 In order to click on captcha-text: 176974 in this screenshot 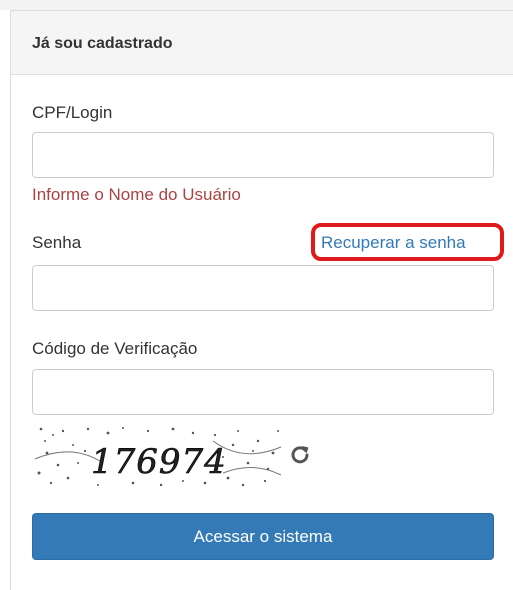, I will do `click(159, 462)`.